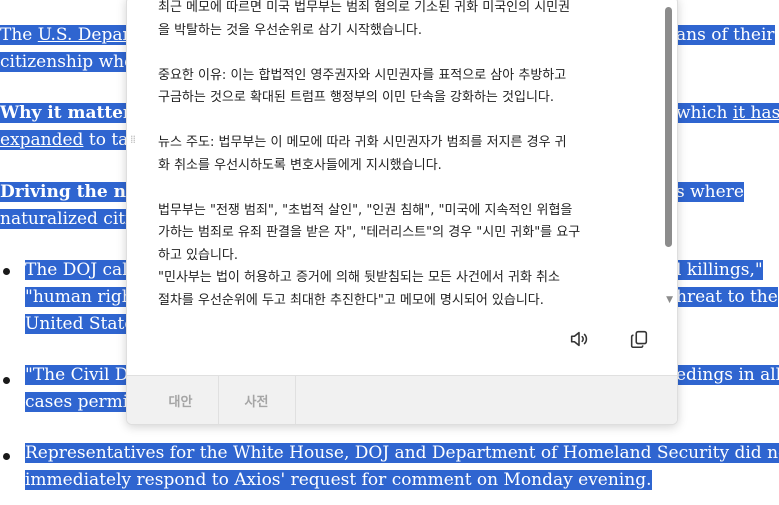 This screenshot has height=505, width=779. Describe the element at coordinates (668, 127) in the screenshot. I see `scrollbar-thumb` at that location.